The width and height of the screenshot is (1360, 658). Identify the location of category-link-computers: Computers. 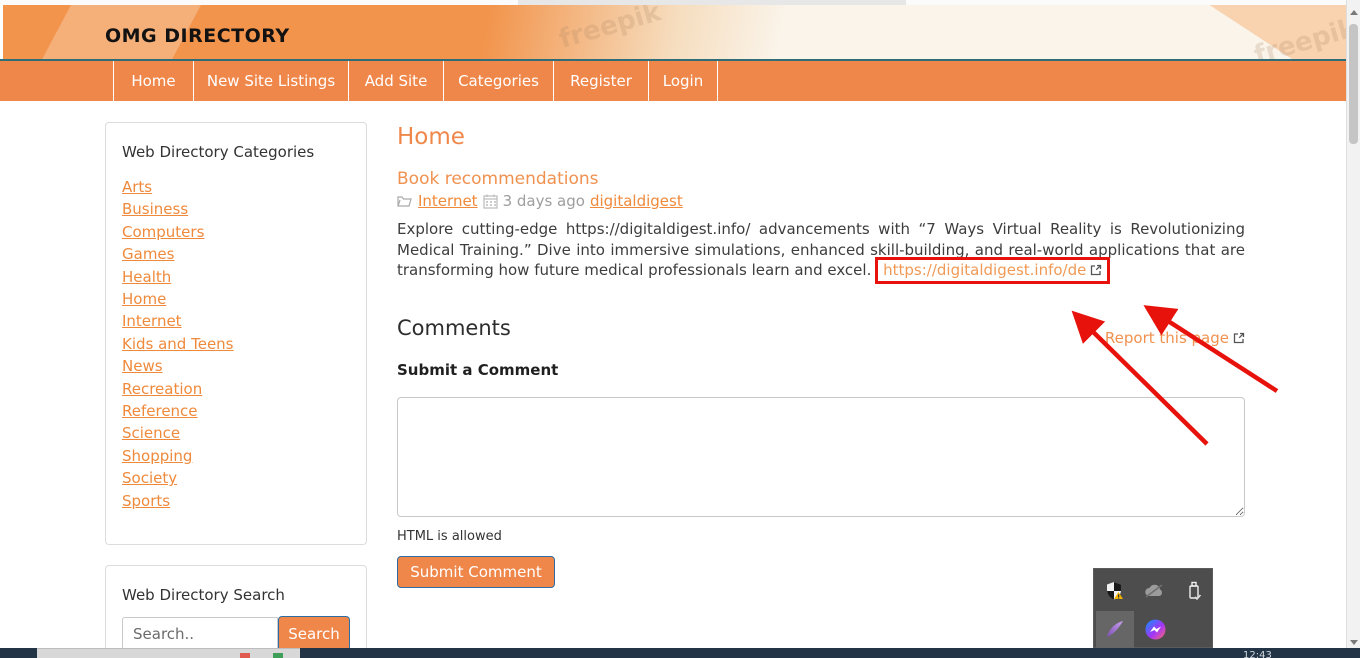
(163, 232).